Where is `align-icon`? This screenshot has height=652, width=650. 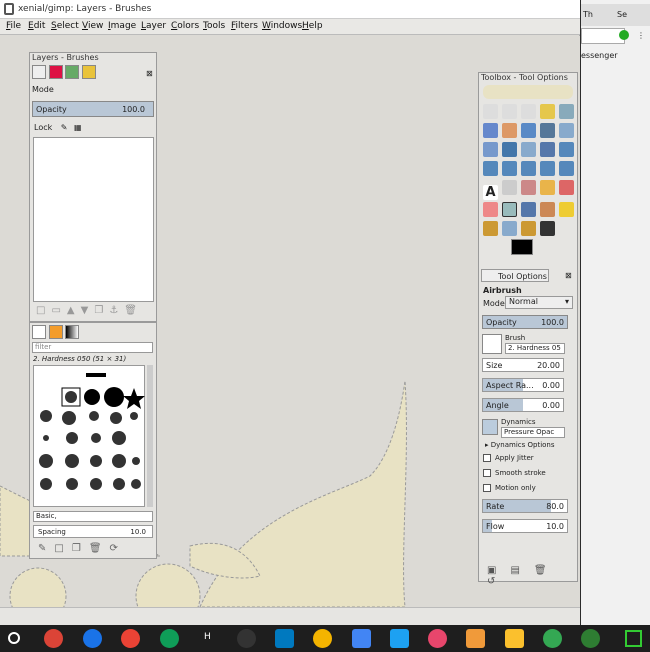 align-icon is located at coordinates (528, 149).